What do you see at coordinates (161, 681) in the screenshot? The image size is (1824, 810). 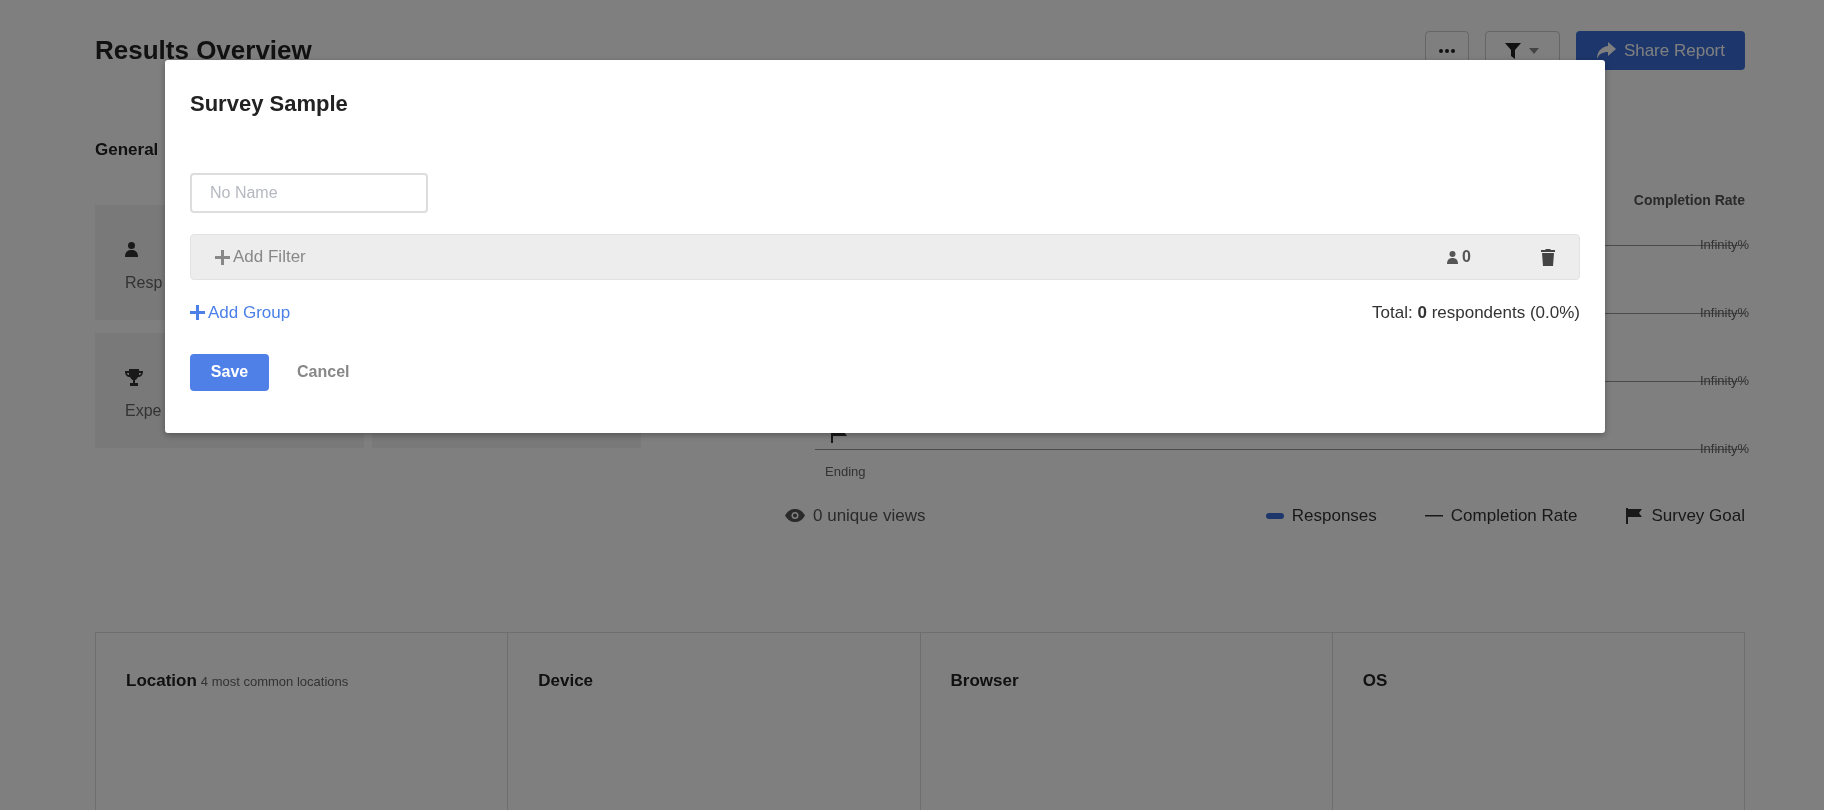 I see `panel-title: Location` at bounding box center [161, 681].